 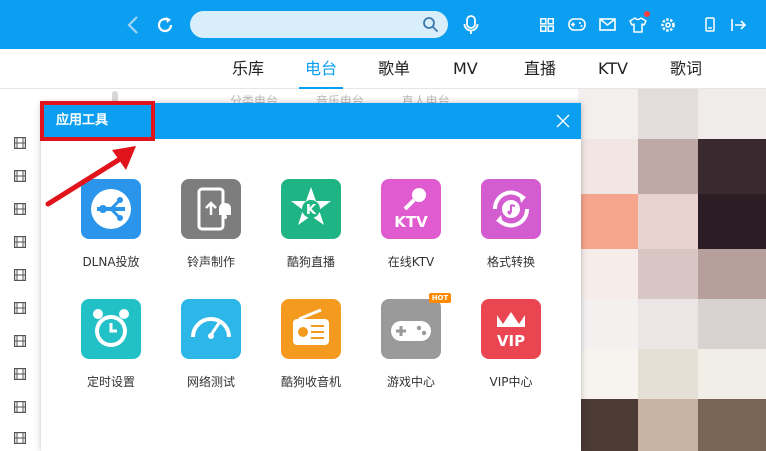 I want to click on apps-icon, so click(x=547, y=24).